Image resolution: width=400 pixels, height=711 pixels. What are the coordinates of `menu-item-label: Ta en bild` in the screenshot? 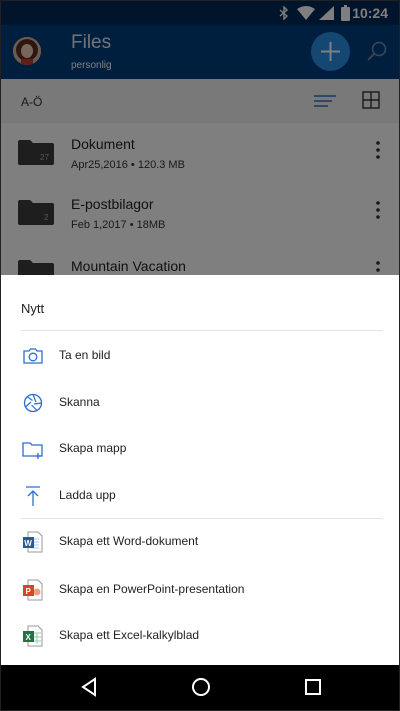 It's located at (85, 355).